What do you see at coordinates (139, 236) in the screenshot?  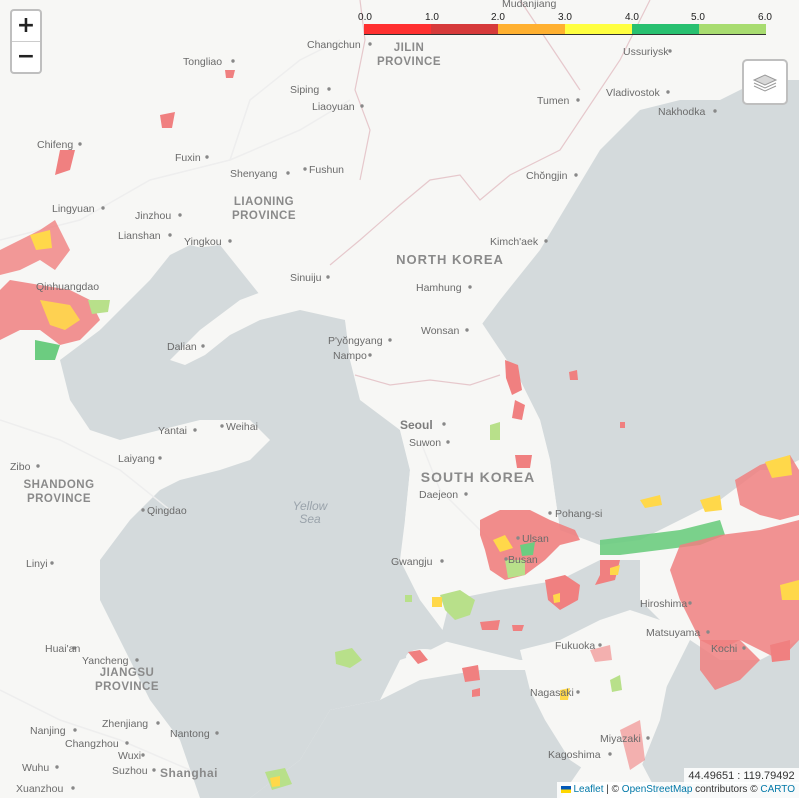 I see `city-label: Lianshan` at bounding box center [139, 236].